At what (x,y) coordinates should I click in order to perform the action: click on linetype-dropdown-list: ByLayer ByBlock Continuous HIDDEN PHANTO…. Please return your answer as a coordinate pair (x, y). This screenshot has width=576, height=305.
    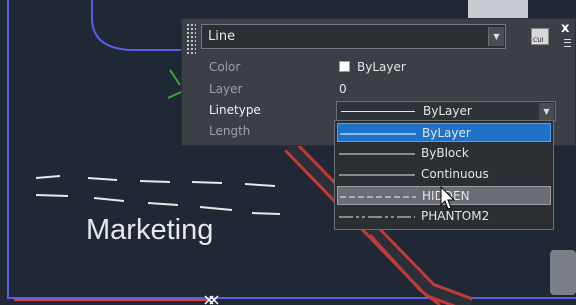
    Looking at the image, I should click on (444, 175).